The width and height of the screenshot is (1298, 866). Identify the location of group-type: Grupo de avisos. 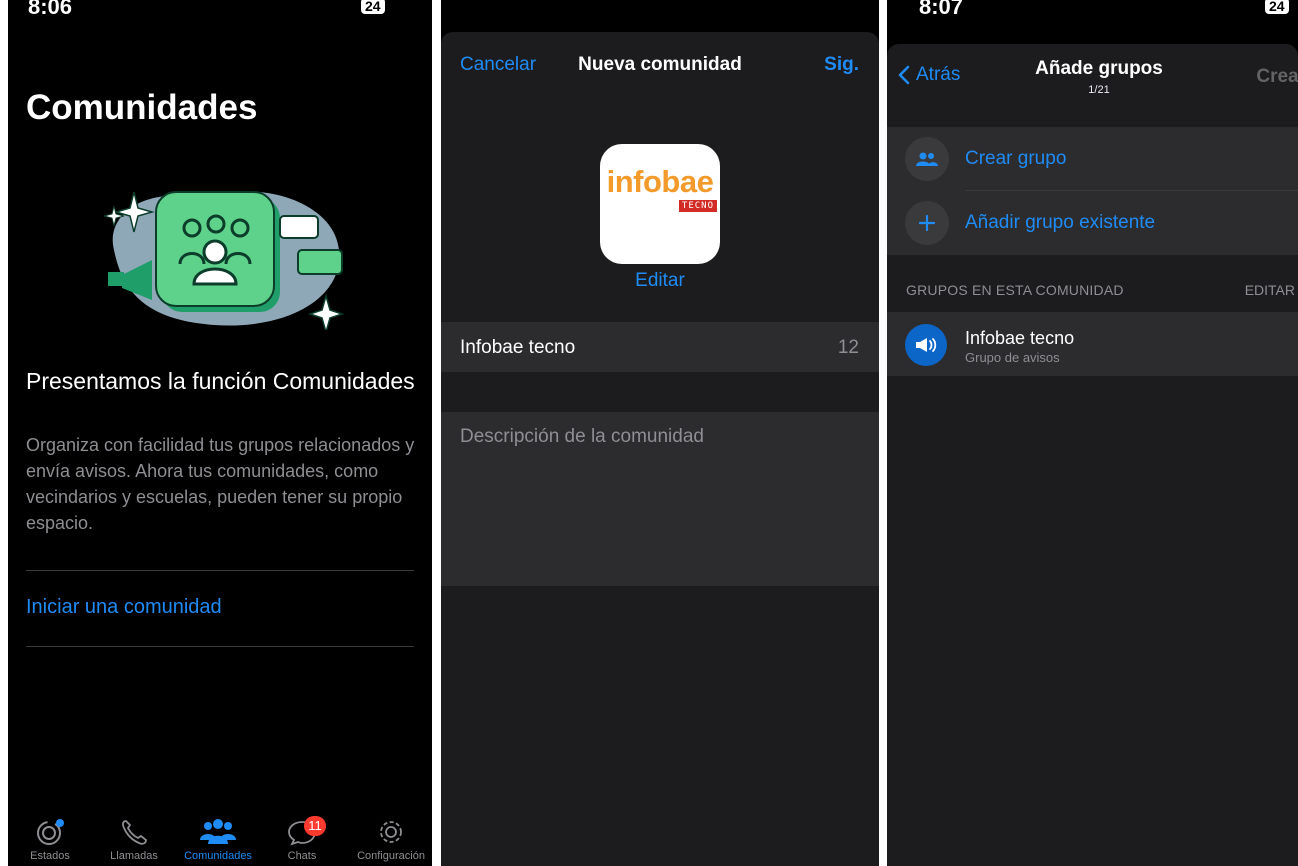
(1012, 357).